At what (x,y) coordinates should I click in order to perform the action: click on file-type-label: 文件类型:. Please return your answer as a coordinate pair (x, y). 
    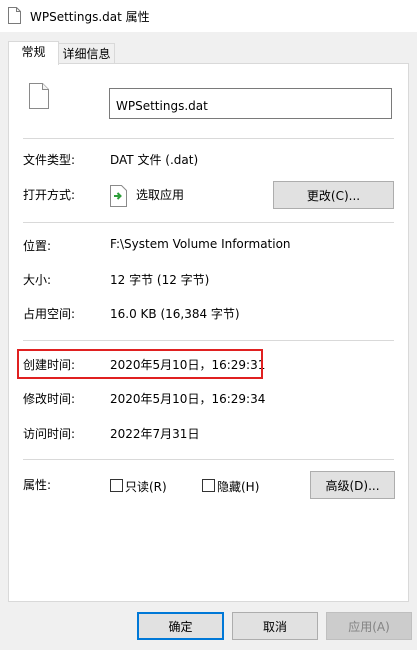
    Looking at the image, I should click on (49, 160).